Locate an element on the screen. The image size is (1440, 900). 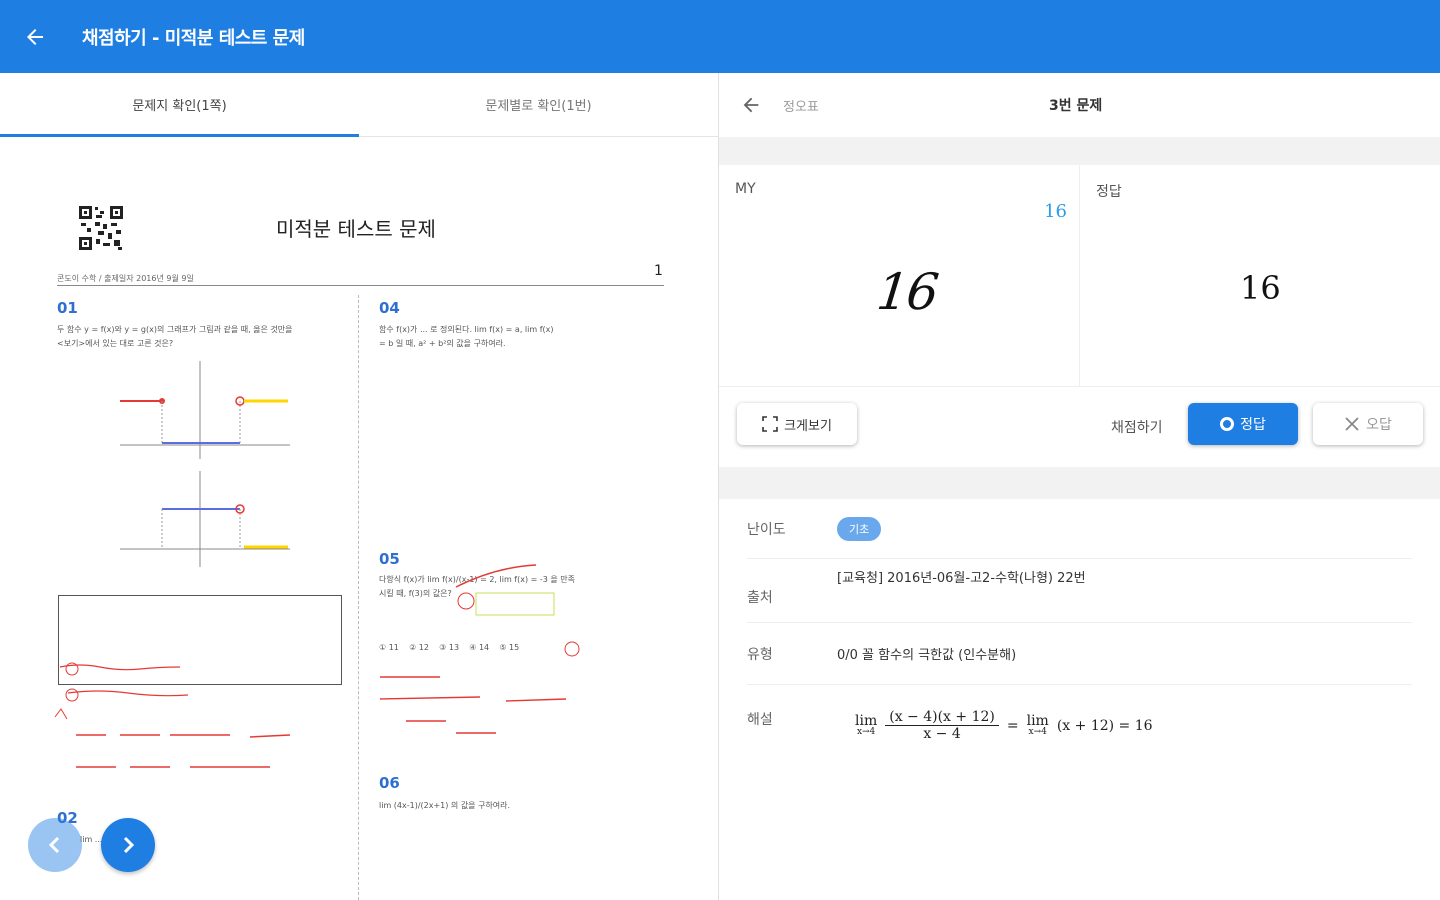
answer-compare: MY 16 16 정답 16 is located at coordinates (1079, 276).